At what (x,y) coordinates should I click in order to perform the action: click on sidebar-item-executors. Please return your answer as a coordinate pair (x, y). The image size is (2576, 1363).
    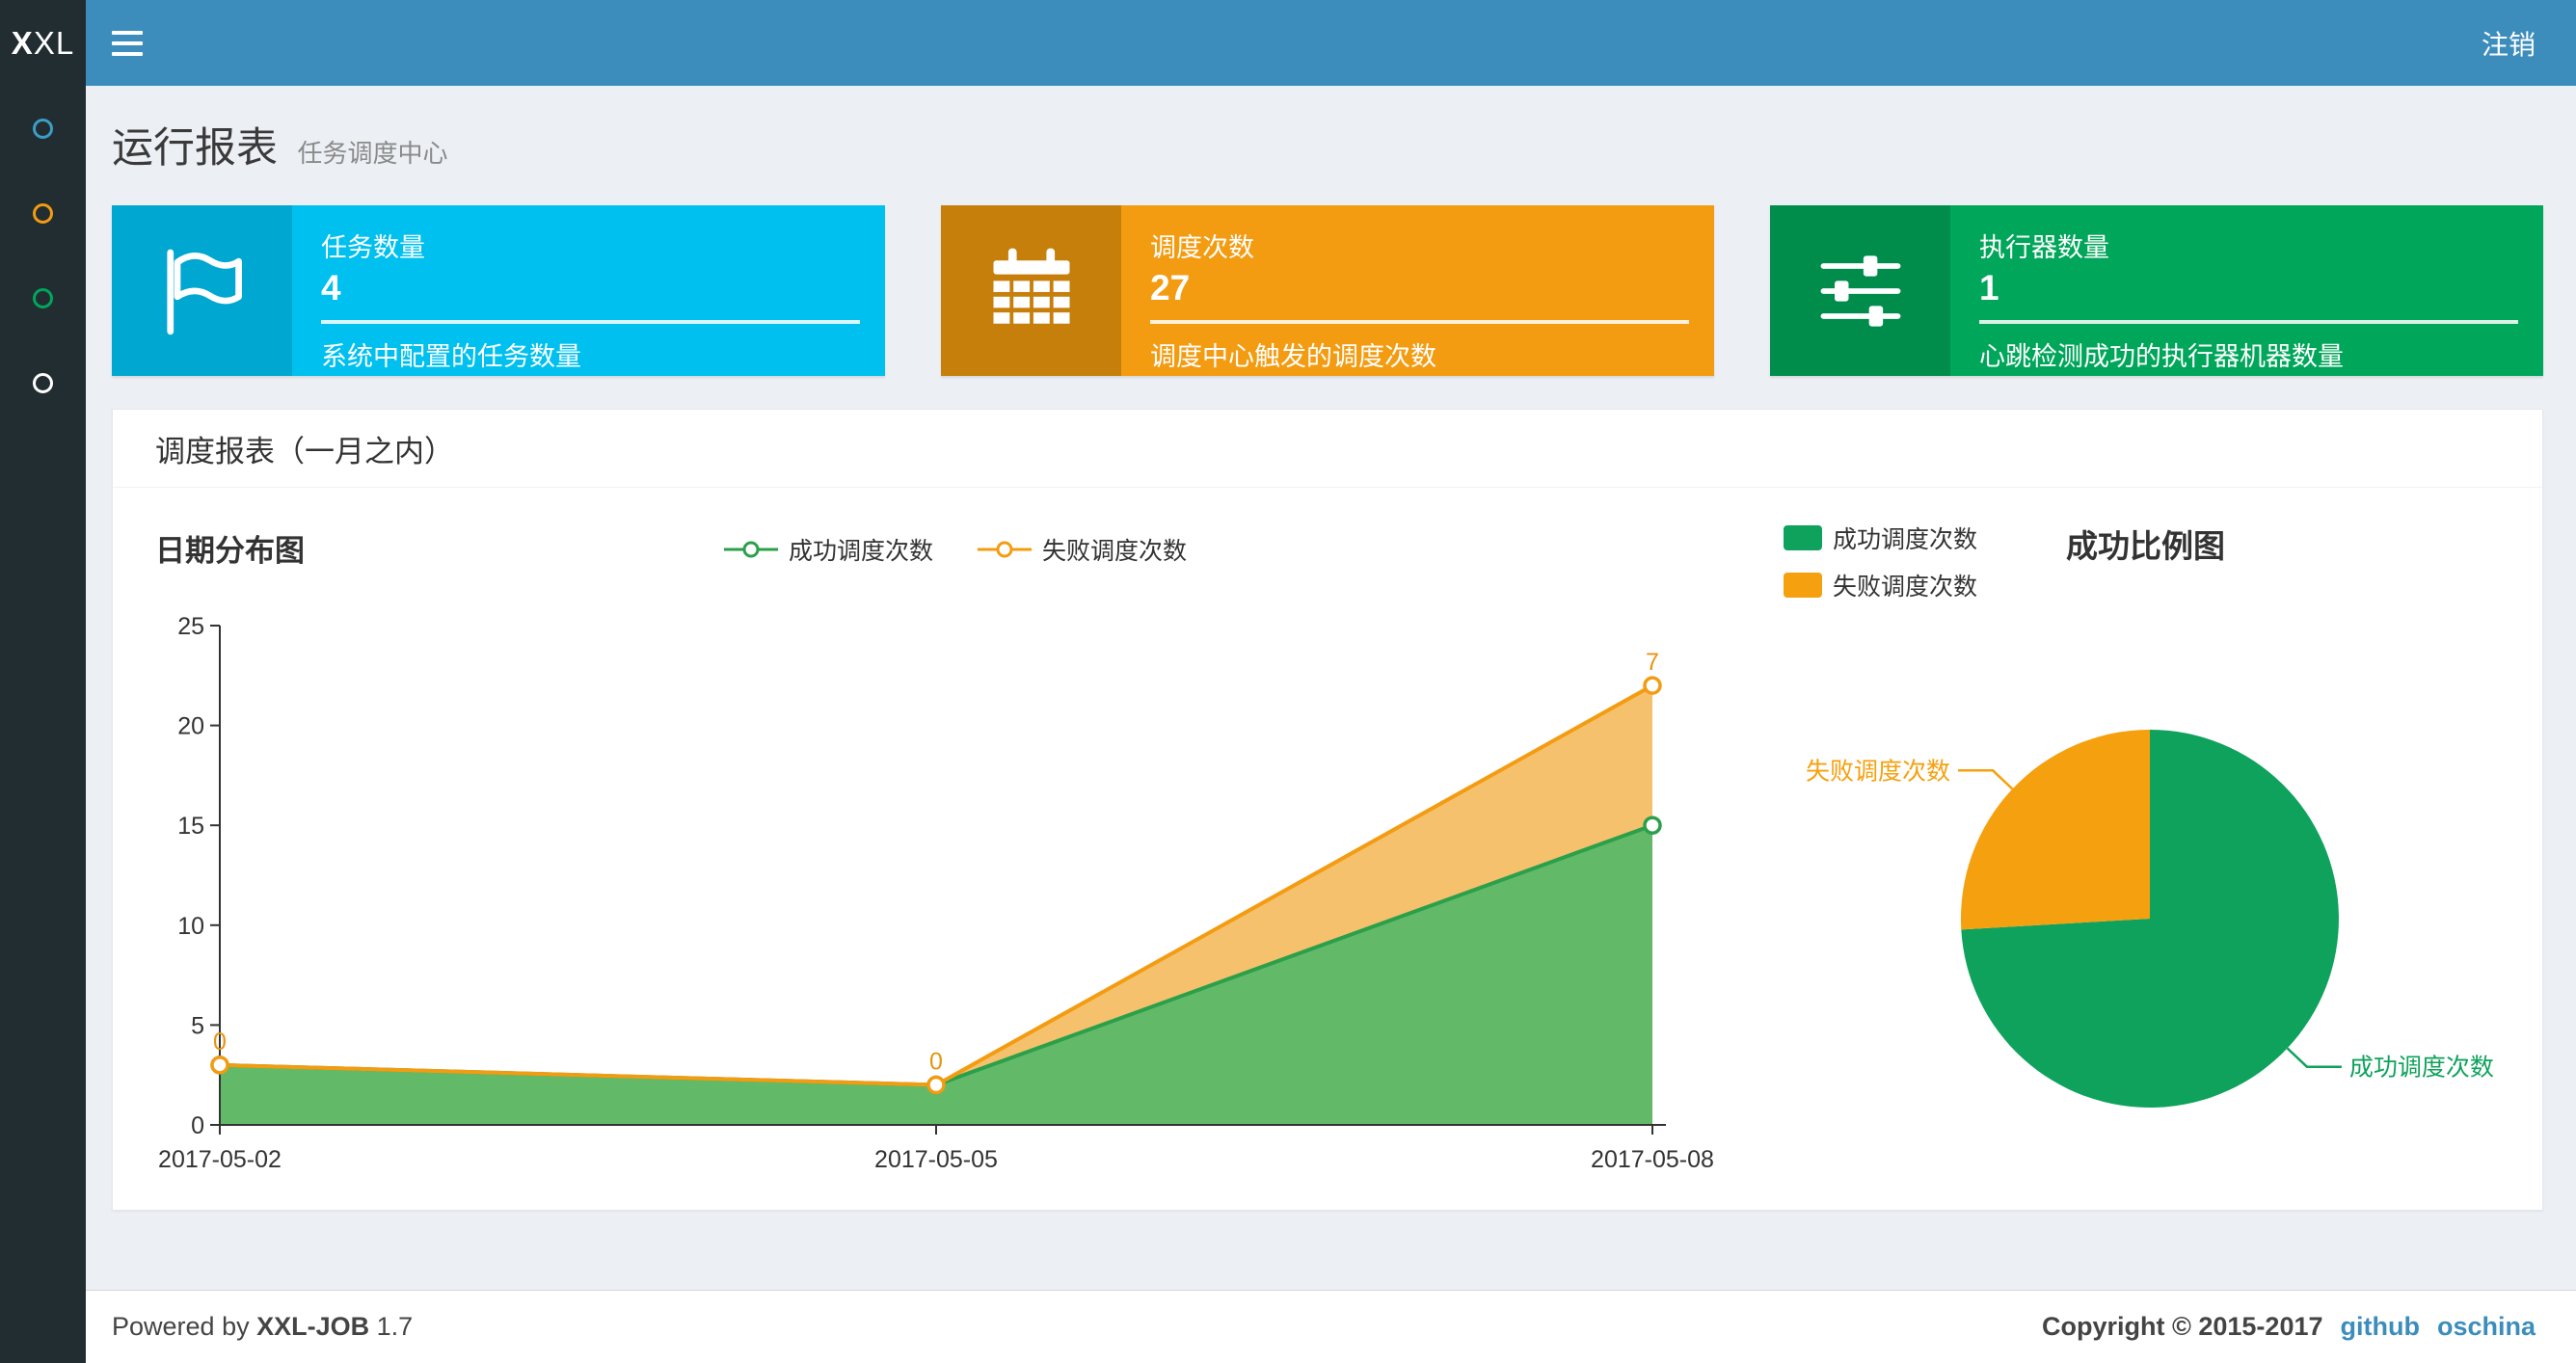
    Looking at the image, I should click on (43, 382).